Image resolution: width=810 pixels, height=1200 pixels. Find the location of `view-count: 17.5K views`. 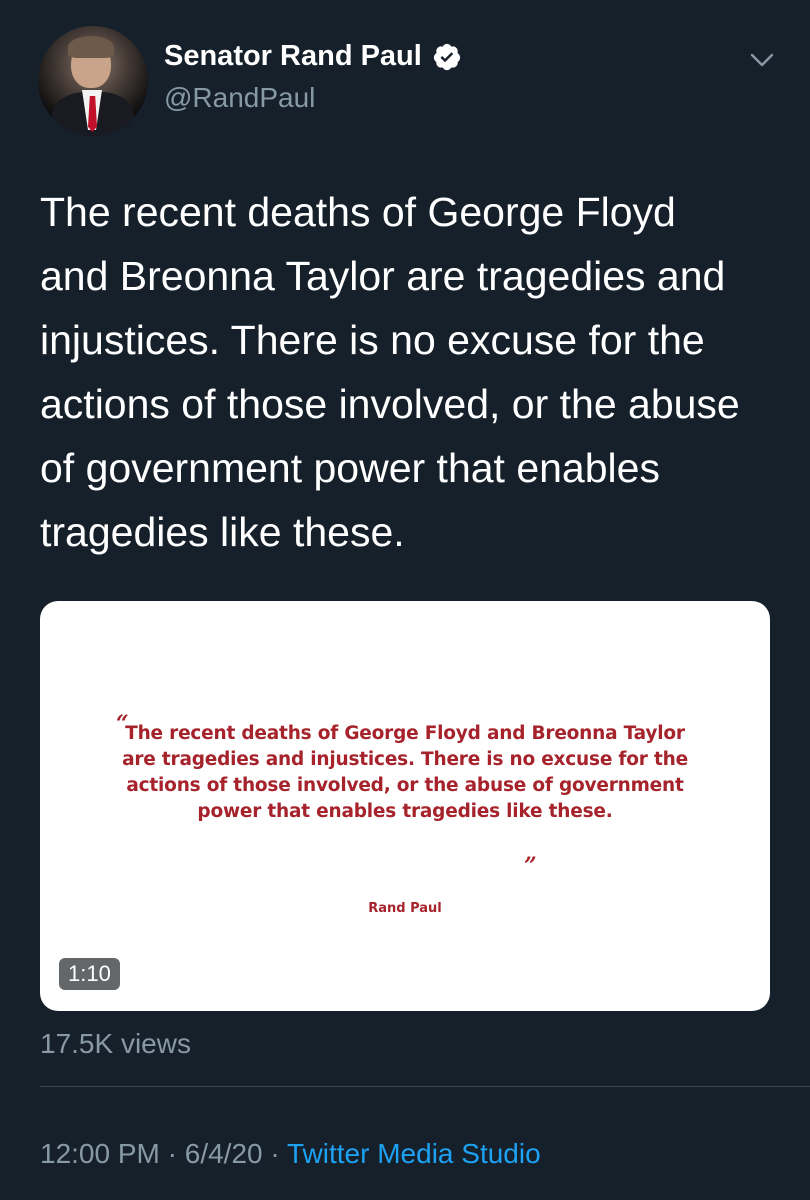

view-count: 17.5K views is located at coordinates (115, 1043).